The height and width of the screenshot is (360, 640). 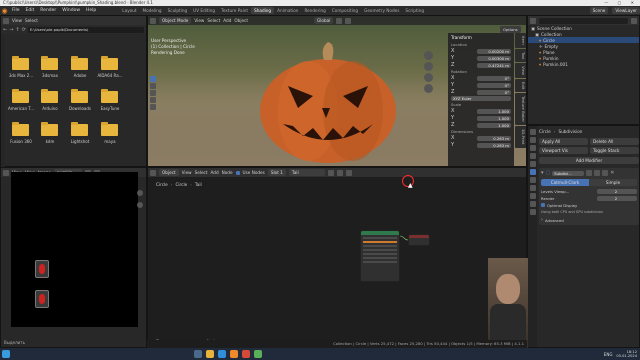 I want to click on workspace-tab-shading: Shading, so click(x=263, y=10).